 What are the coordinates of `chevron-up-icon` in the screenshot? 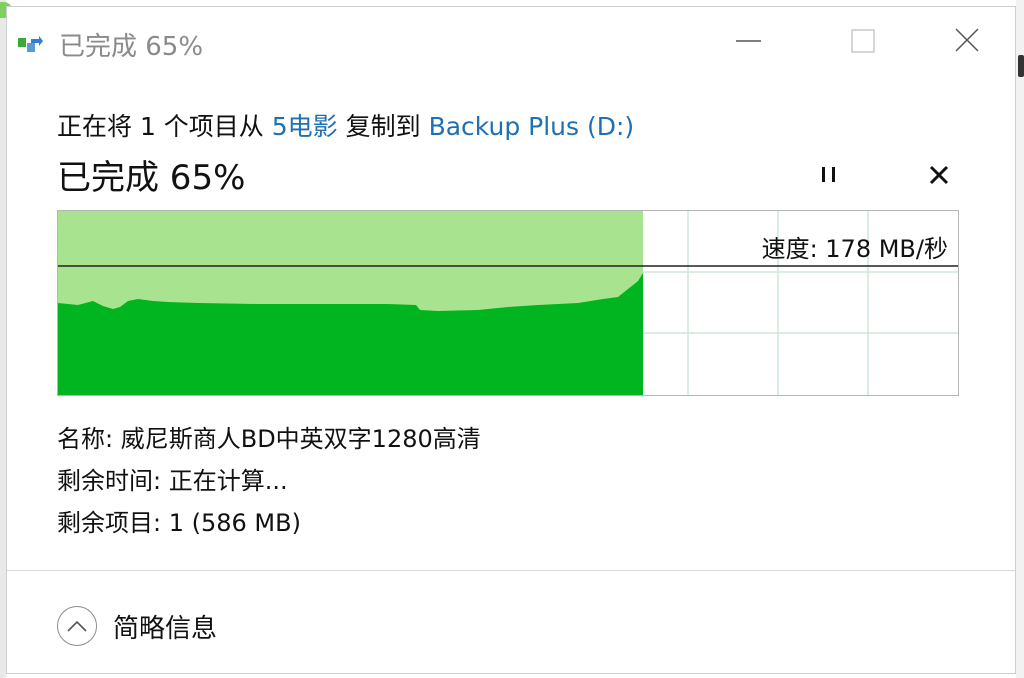 It's located at (77, 626).